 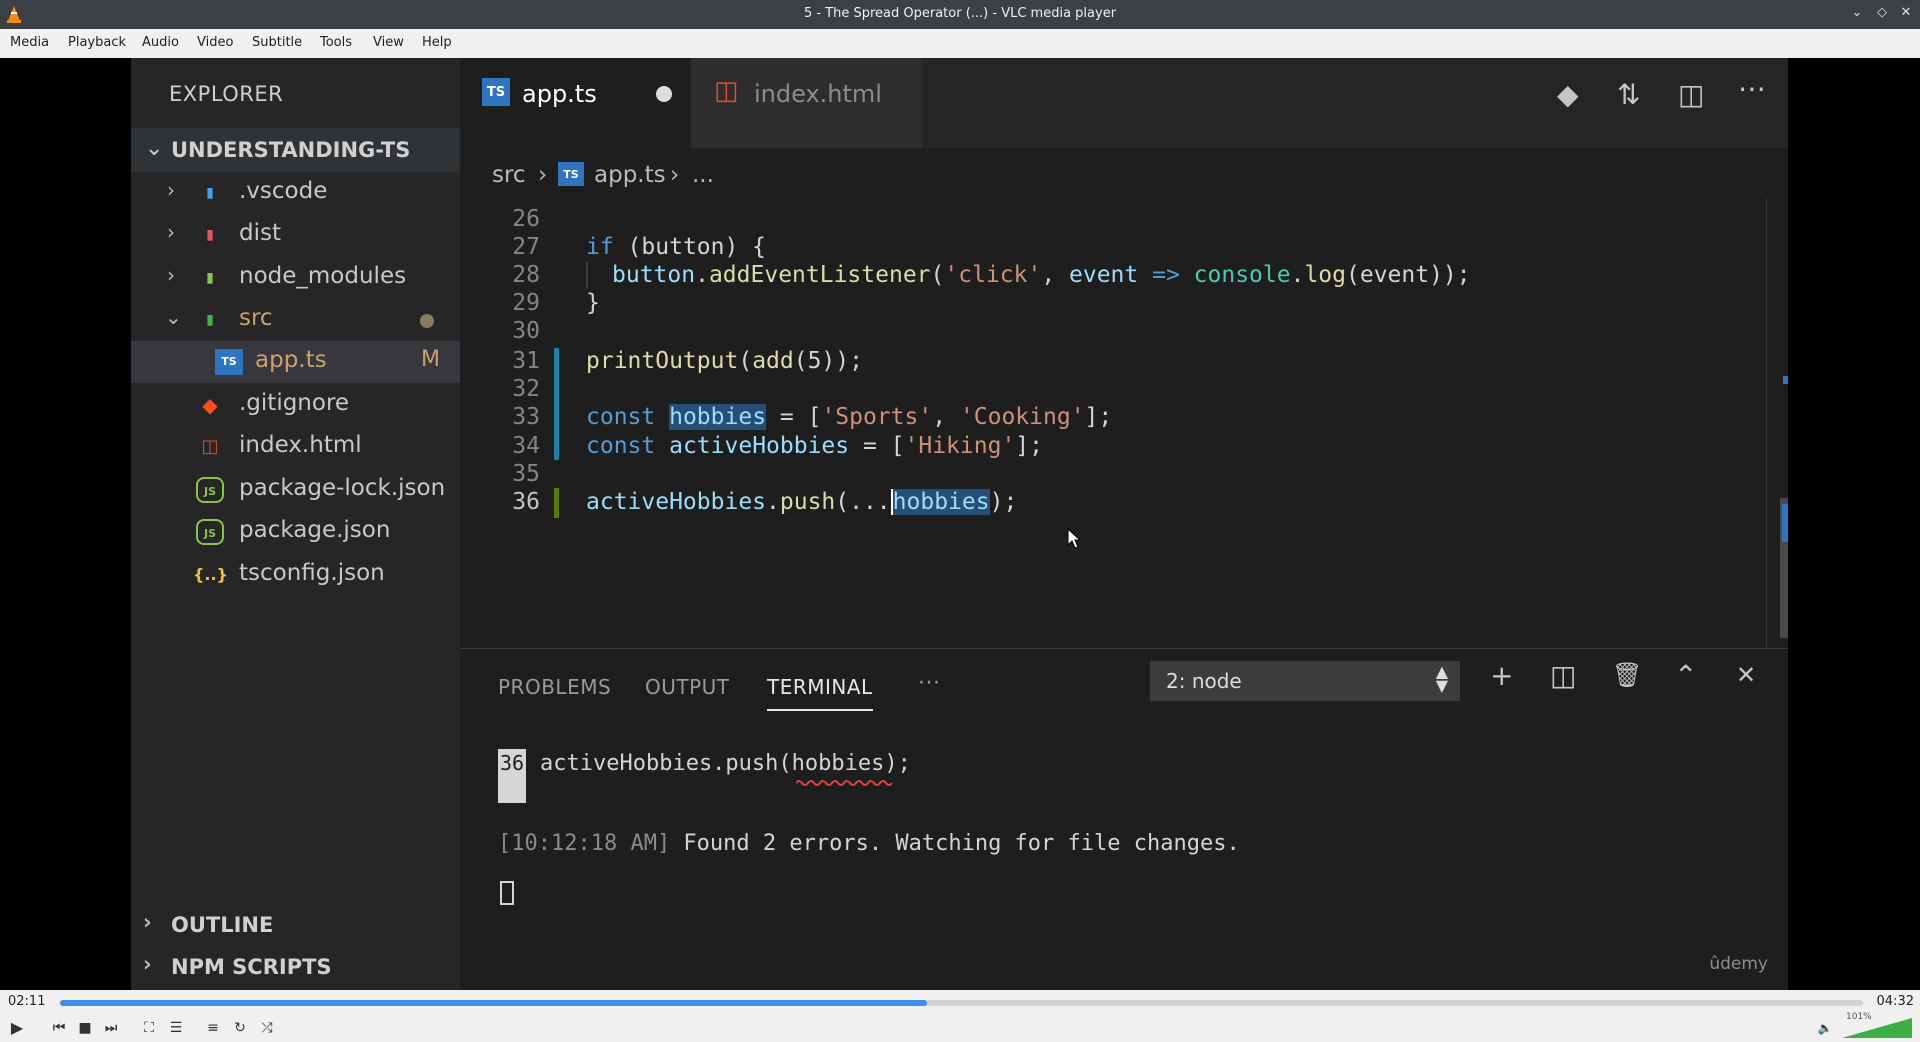 What do you see at coordinates (210, 532) in the screenshot?
I see `nodejs-icon: JS` at bounding box center [210, 532].